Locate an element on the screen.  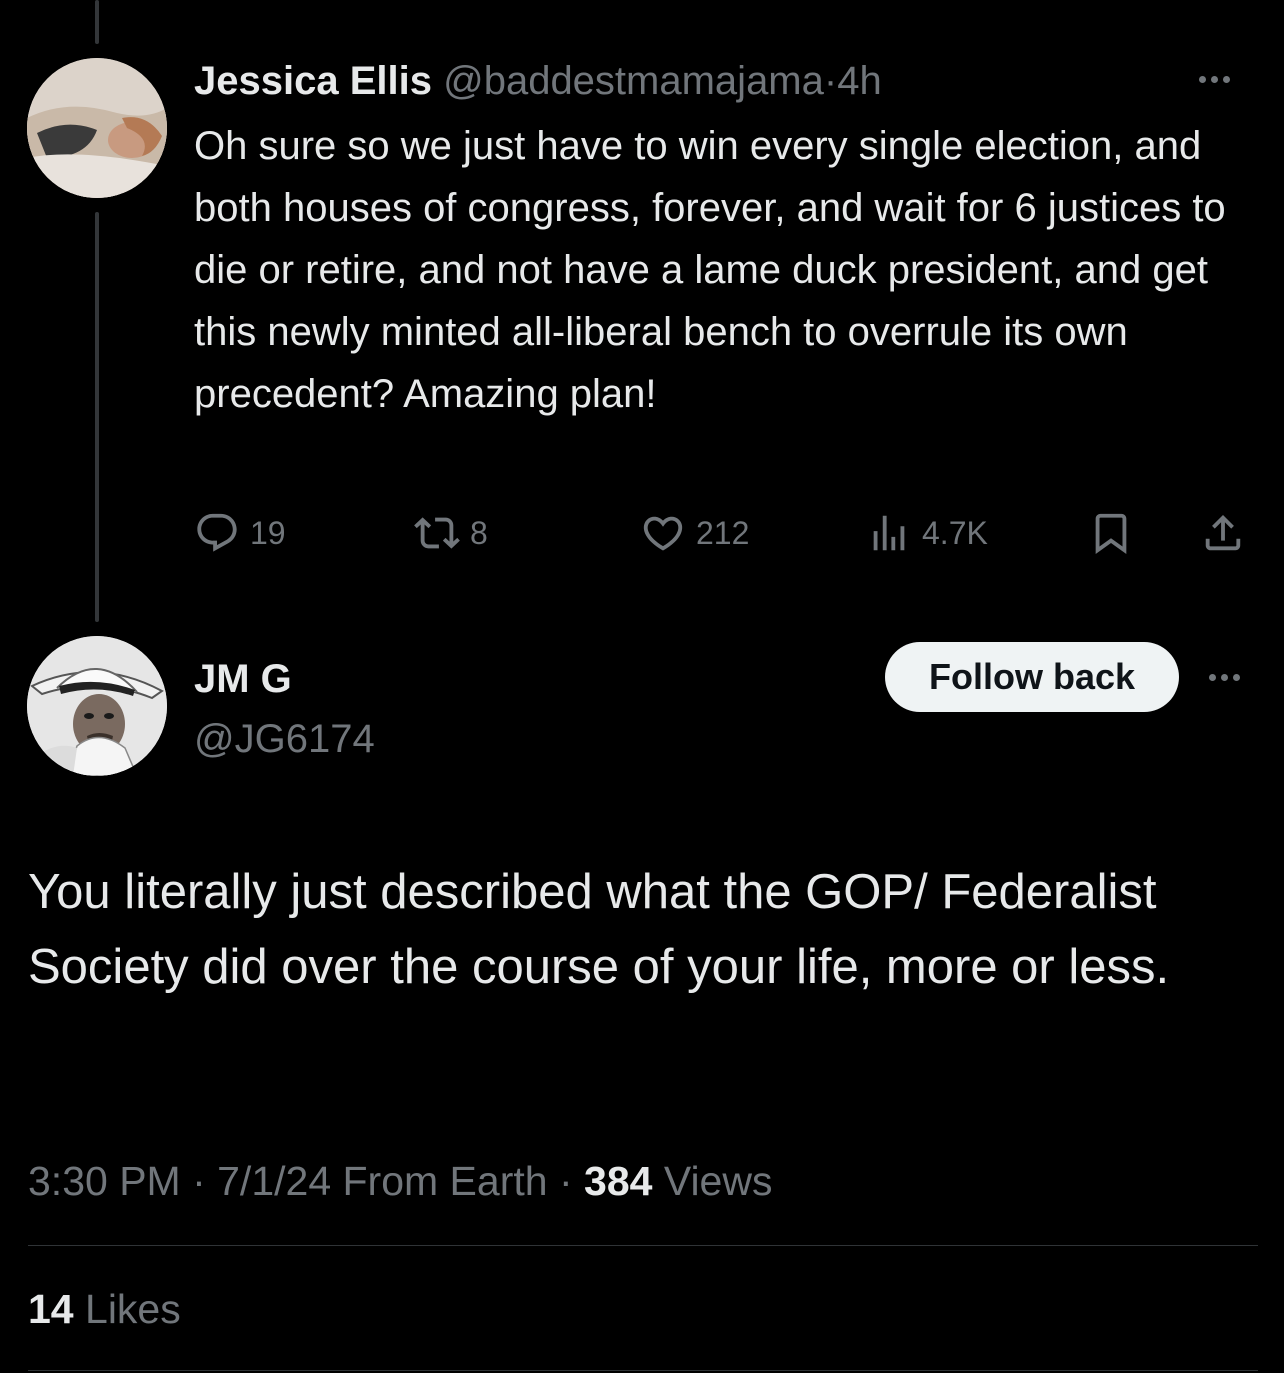
thread-line-top is located at coordinates (97, 22).